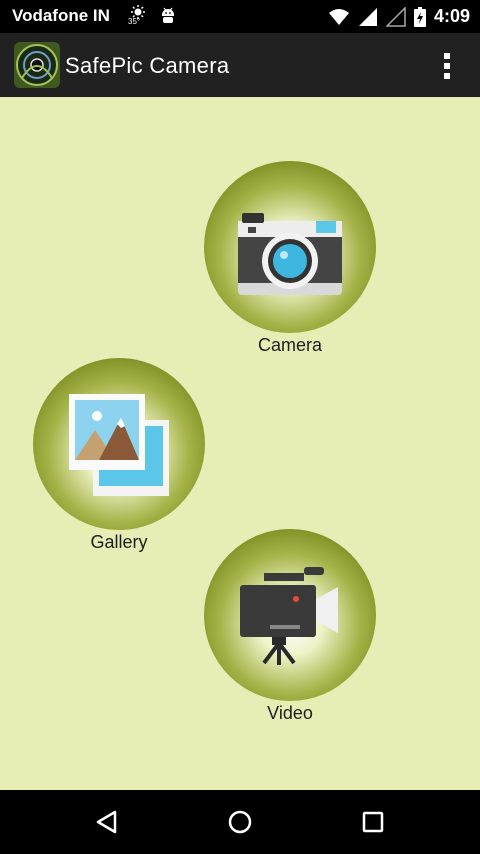  What do you see at coordinates (168, 15) in the screenshot?
I see `android-debug-icon` at bounding box center [168, 15].